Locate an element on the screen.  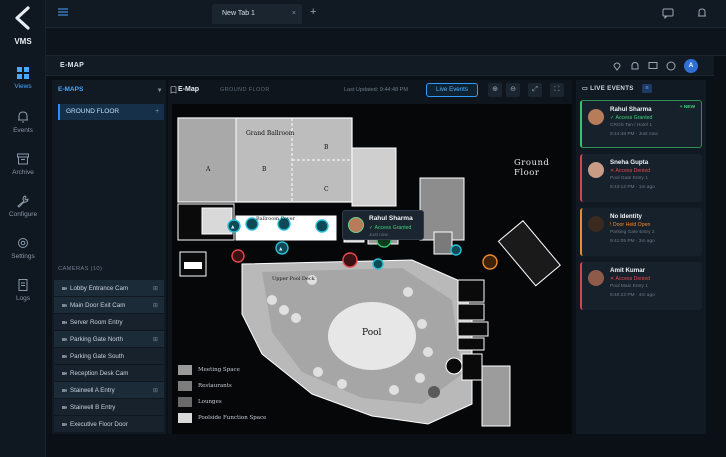
camera-list-item: Lobby Entrance Cam ⊞ is located at coordinates (109, 288).